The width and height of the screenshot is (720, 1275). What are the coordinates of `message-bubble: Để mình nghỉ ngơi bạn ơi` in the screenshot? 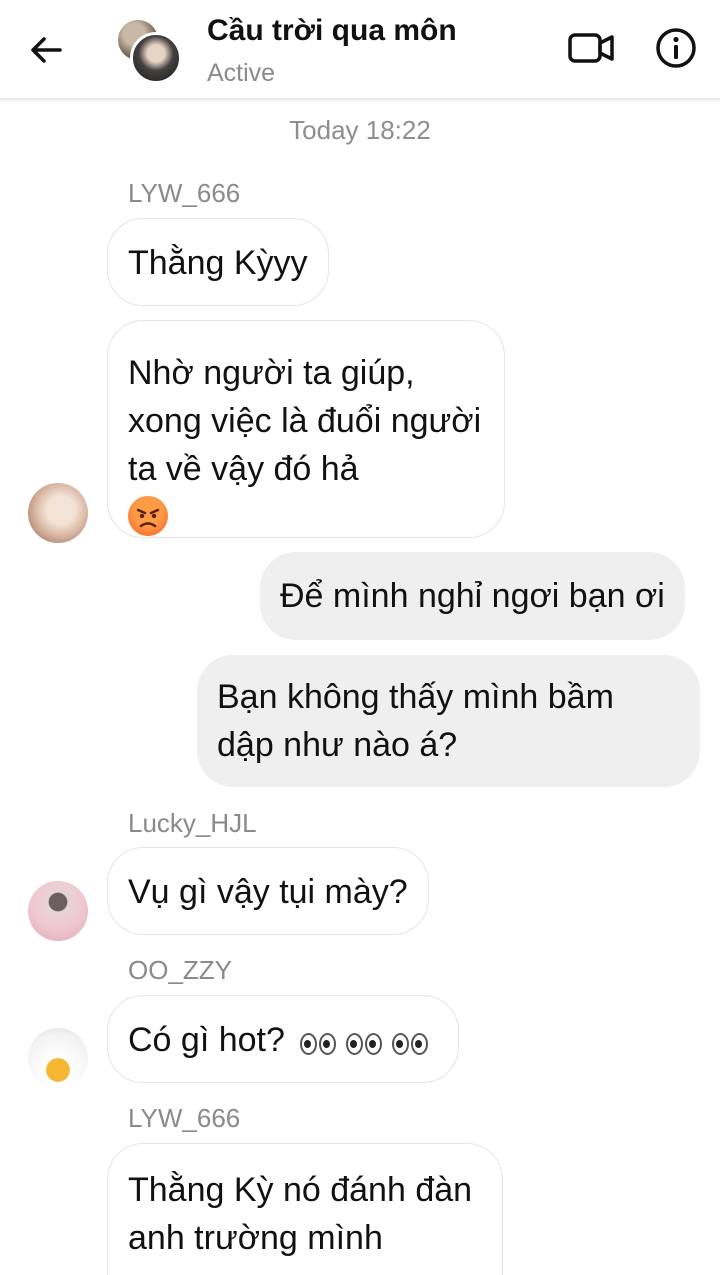 It's located at (472, 596).